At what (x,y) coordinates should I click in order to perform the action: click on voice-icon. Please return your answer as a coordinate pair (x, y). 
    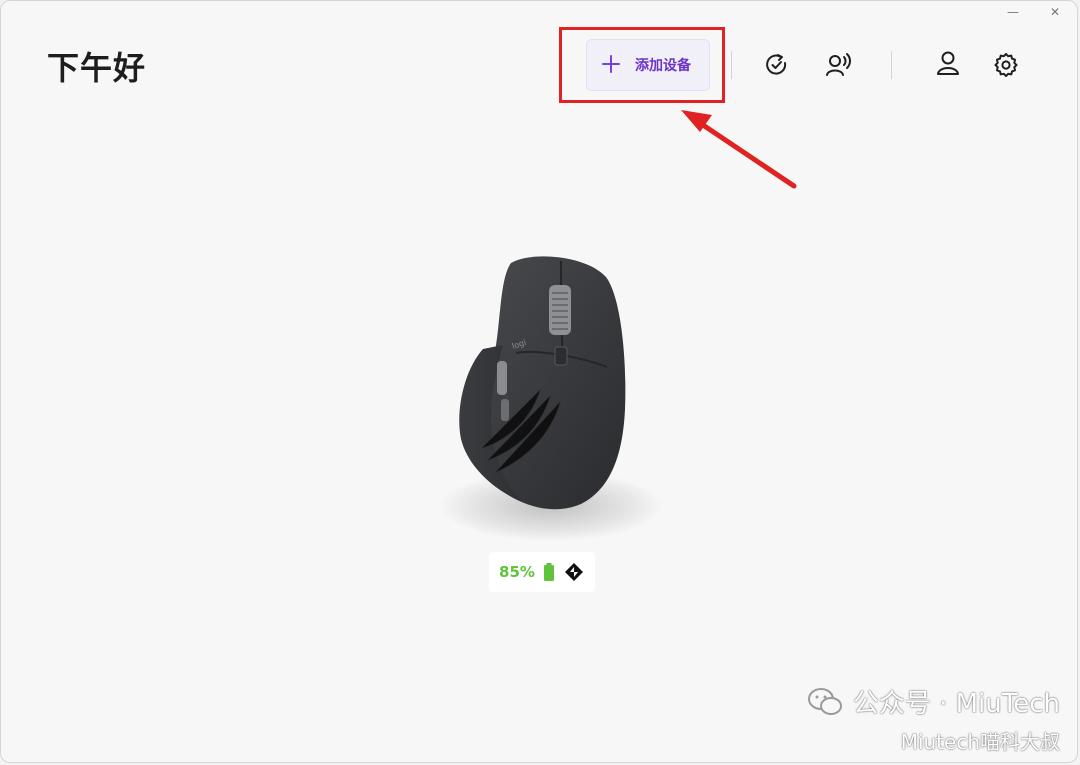
    Looking at the image, I should click on (838, 64).